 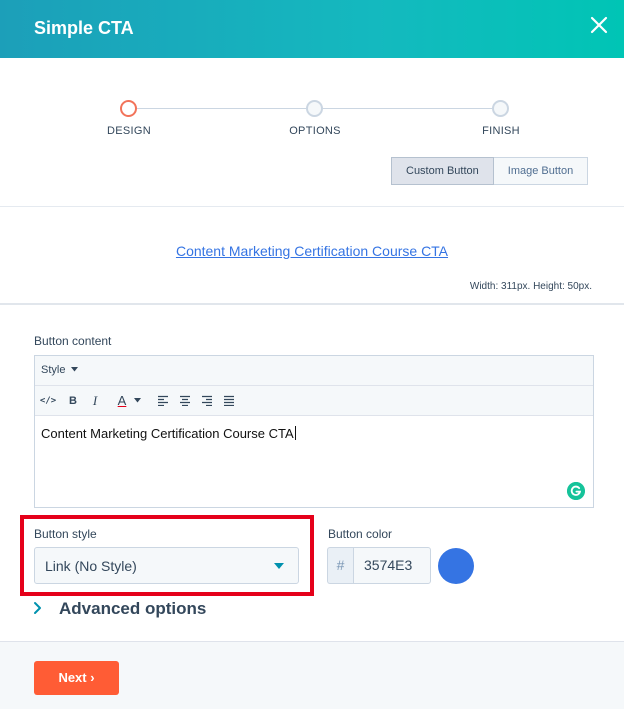 I want to click on modal-footer: Next ›, so click(x=312, y=675).